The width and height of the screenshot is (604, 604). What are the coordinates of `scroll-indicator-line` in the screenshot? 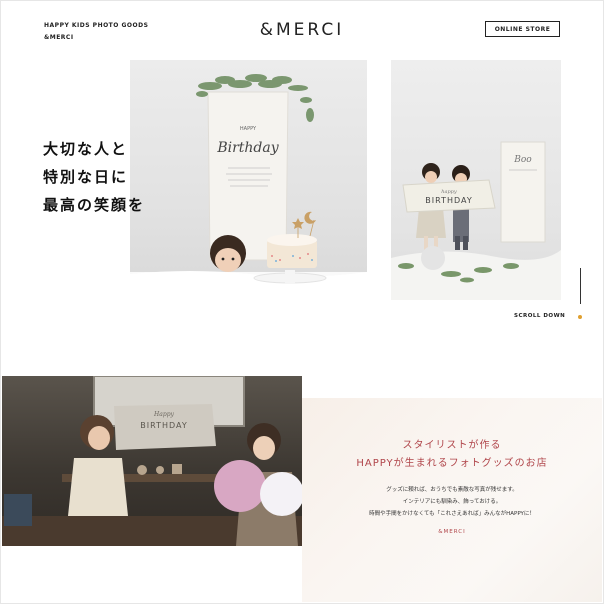 It's located at (580, 286).